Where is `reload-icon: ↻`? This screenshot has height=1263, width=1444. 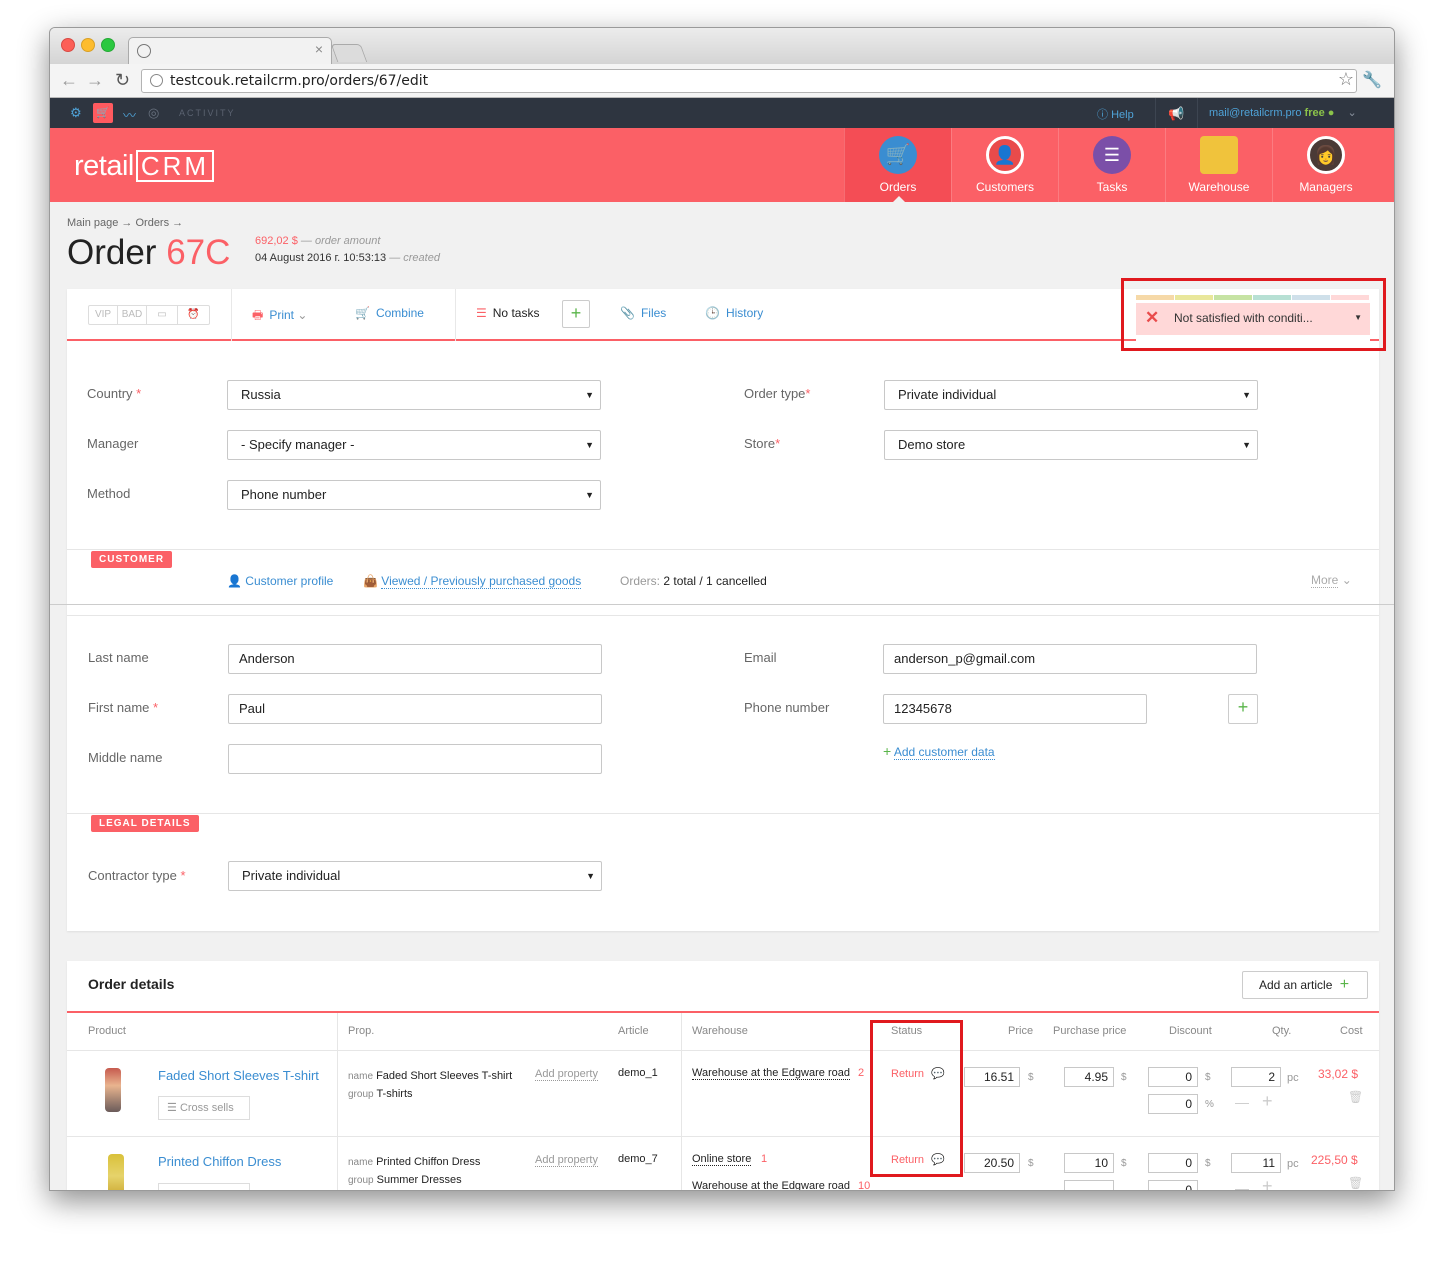 reload-icon: ↻ is located at coordinates (122, 80).